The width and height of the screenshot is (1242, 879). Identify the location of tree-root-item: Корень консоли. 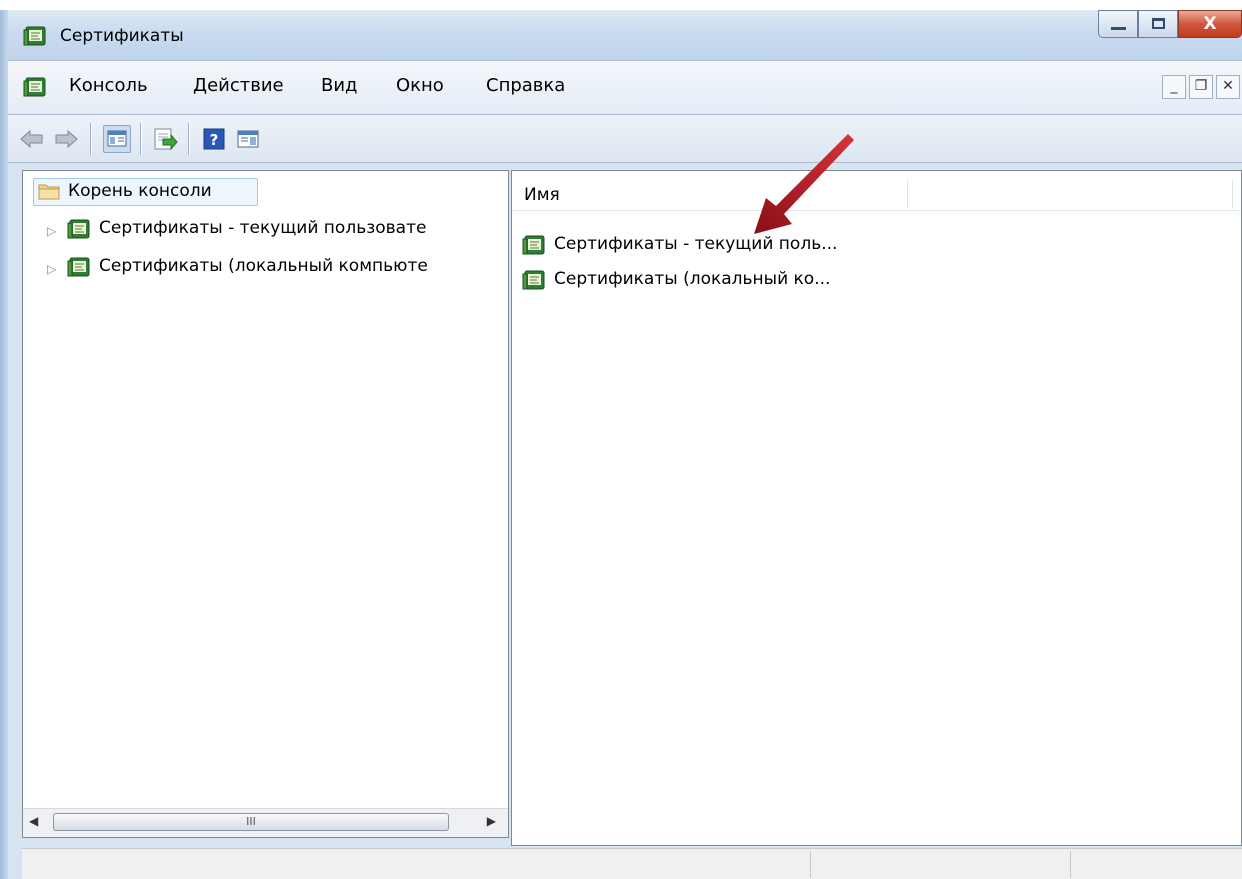
(145, 192).